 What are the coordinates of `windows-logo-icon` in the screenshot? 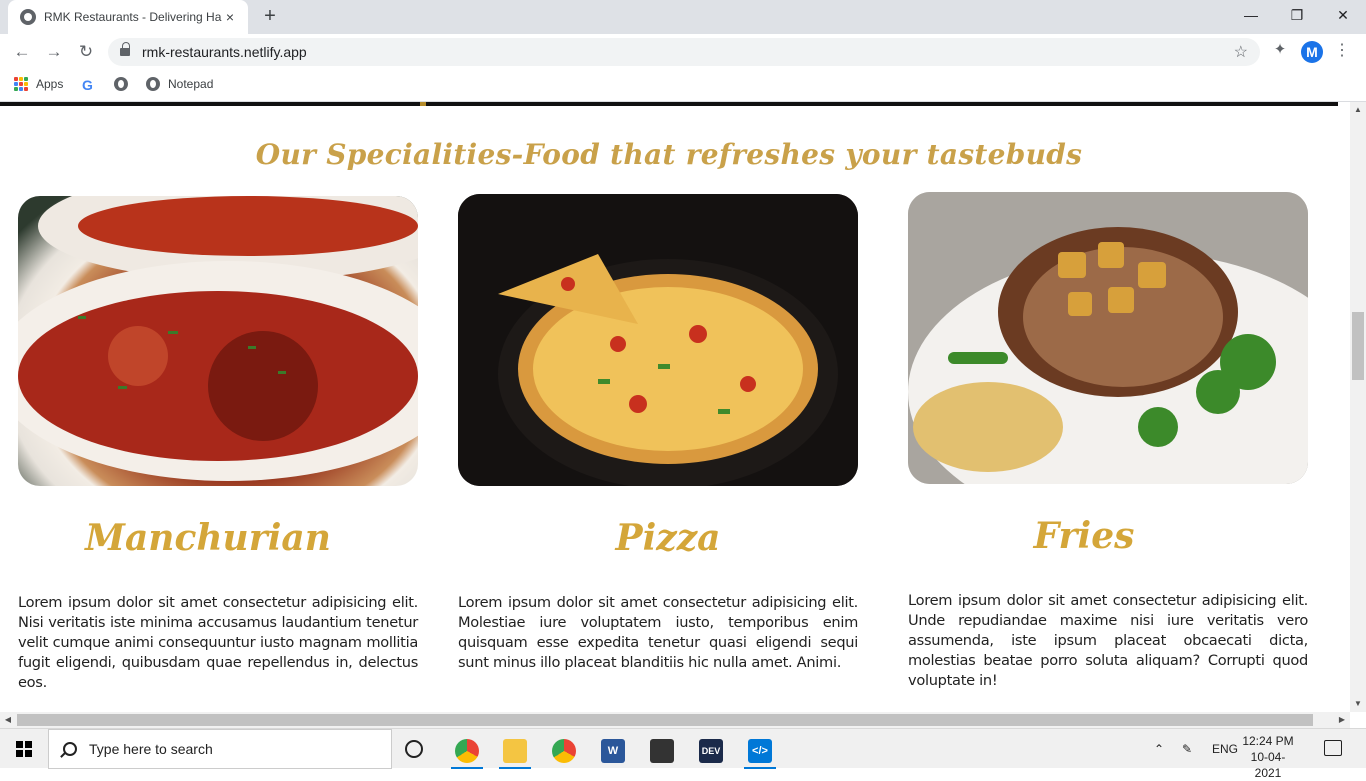 It's located at (24, 749).